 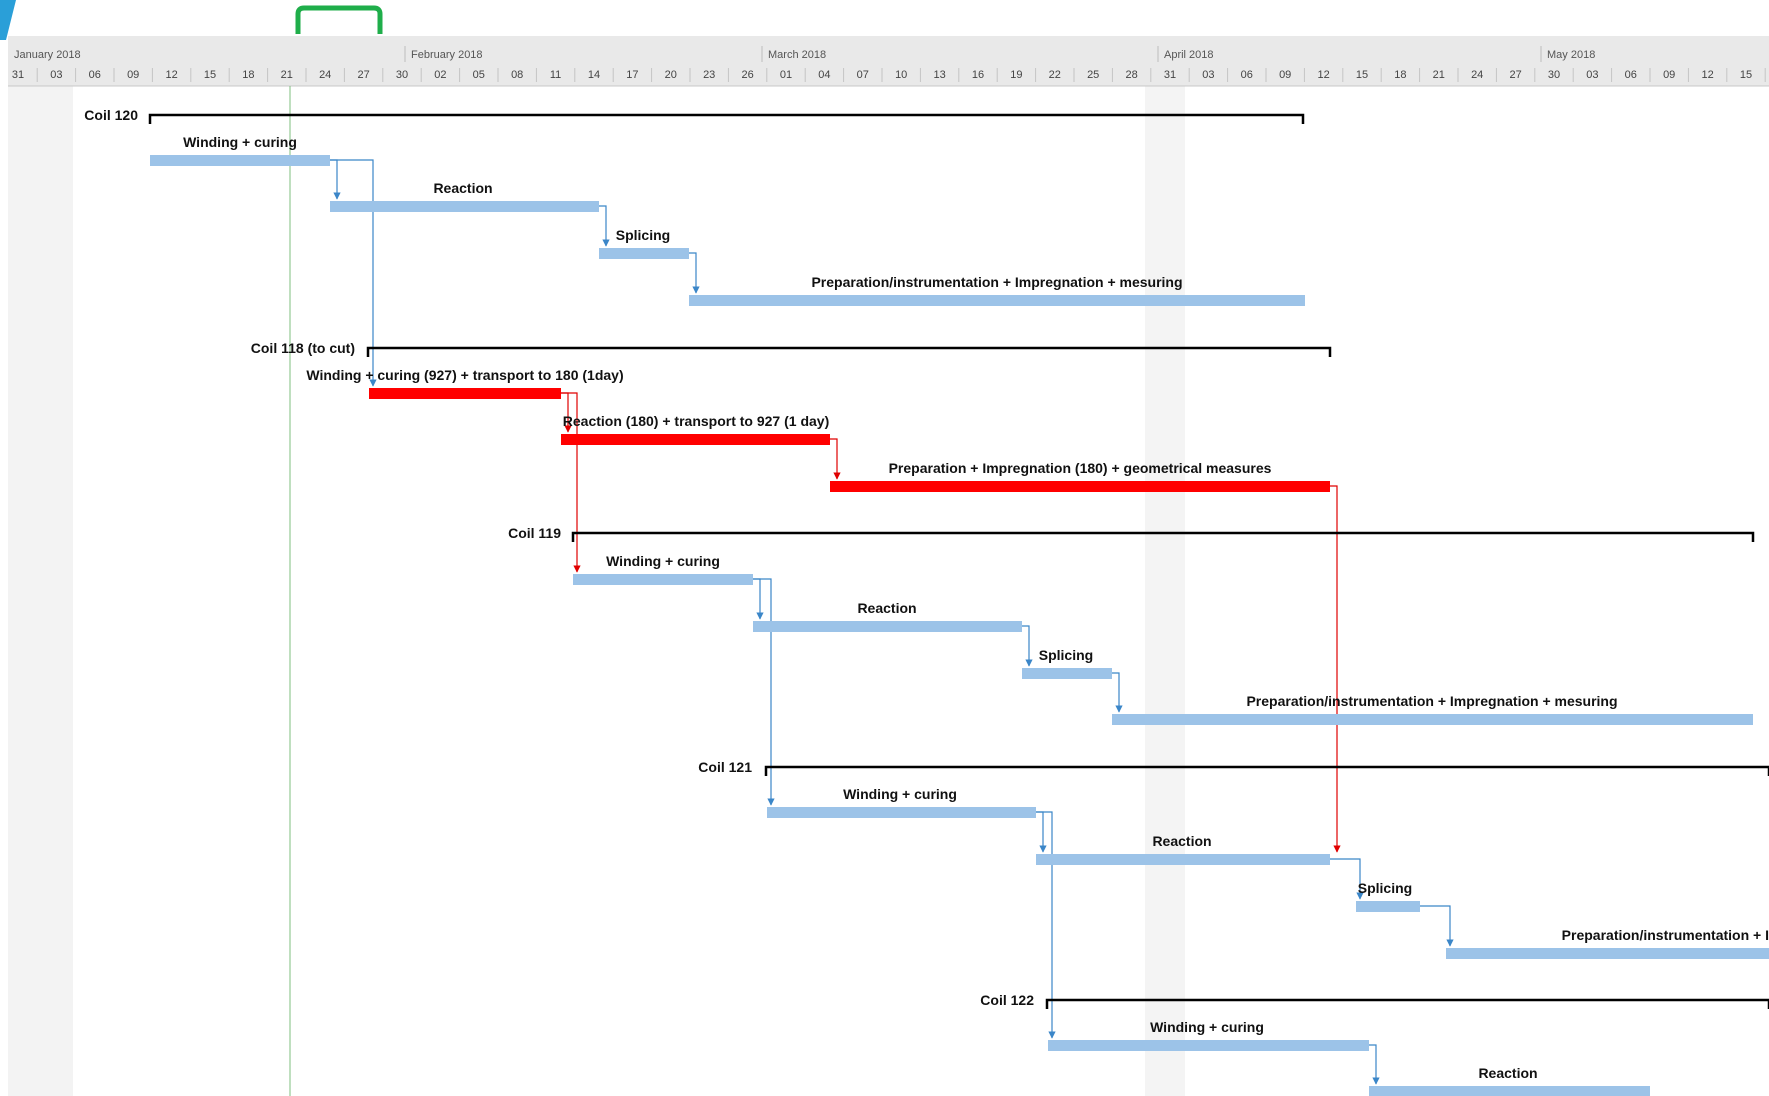 What do you see at coordinates (1016, 75) in the screenshot?
I see `day-label: 19` at bounding box center [1016, 75].